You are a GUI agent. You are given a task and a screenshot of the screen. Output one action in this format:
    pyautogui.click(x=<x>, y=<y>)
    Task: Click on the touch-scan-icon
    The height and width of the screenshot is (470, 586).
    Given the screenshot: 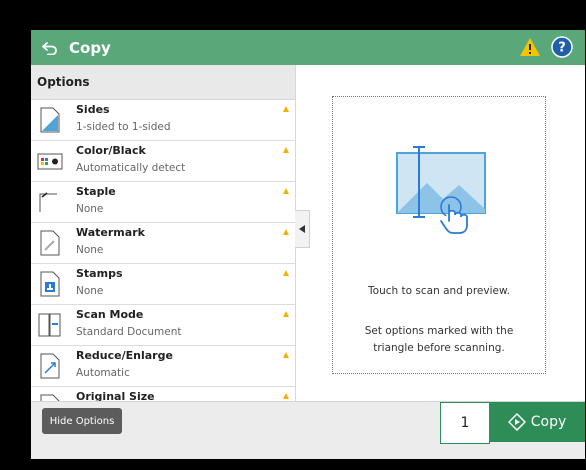 What is the action you would take?
    pyautogui.click(x=441, y=192)
    